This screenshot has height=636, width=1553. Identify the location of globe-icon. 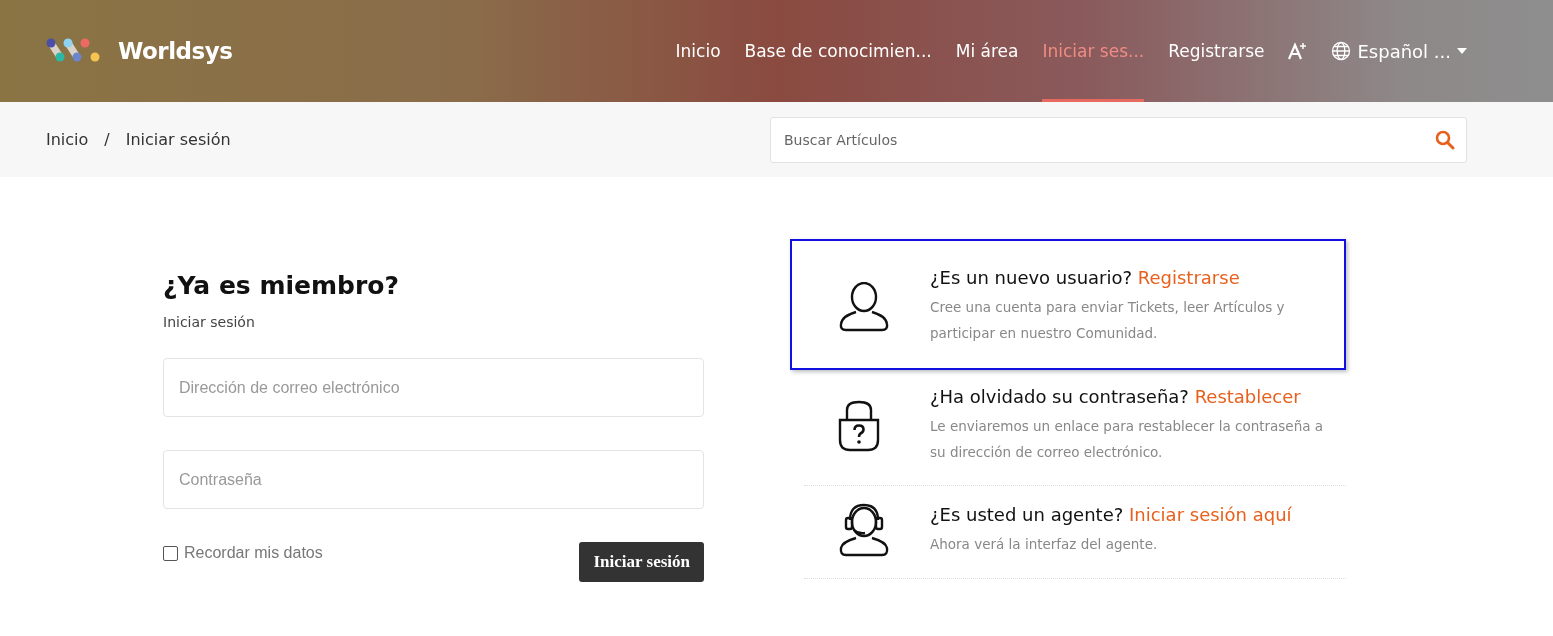
(1341, 51).